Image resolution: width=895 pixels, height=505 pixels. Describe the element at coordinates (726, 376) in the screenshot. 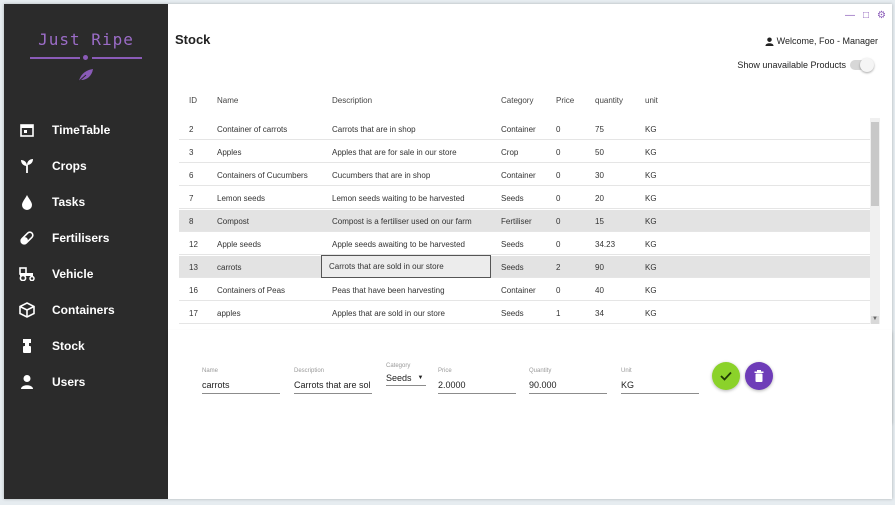

I see `save-button` at that location.